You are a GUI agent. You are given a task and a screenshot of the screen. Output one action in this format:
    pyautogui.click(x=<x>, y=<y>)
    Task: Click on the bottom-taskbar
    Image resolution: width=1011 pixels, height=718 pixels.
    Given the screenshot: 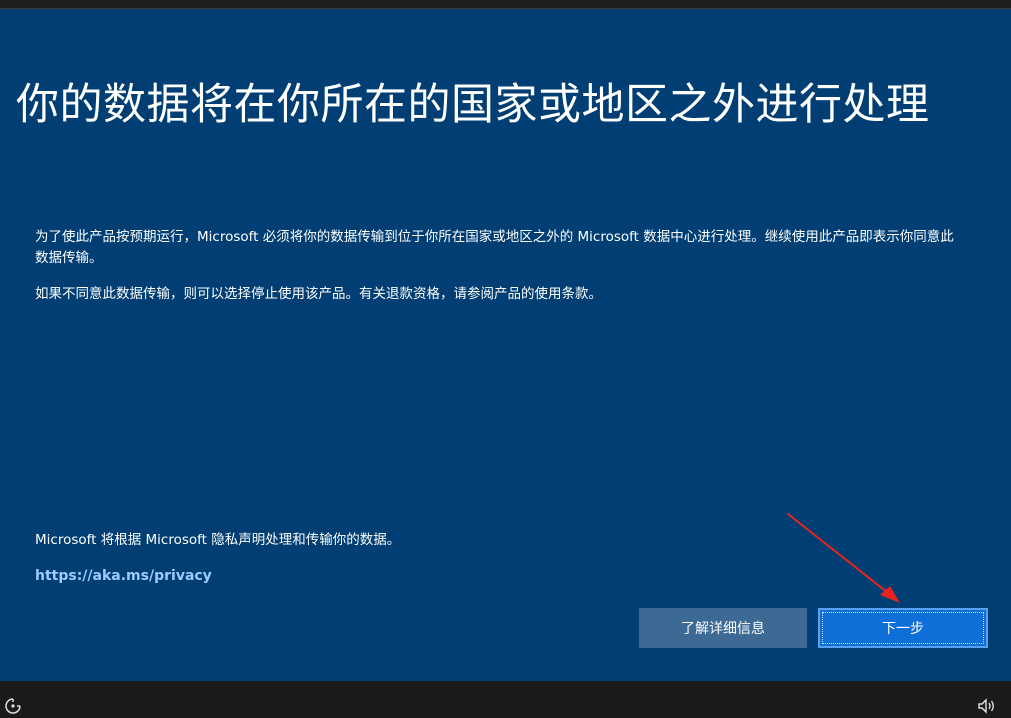 What is the action you would take?
    pyautogui.click(x=505, y=699)
    